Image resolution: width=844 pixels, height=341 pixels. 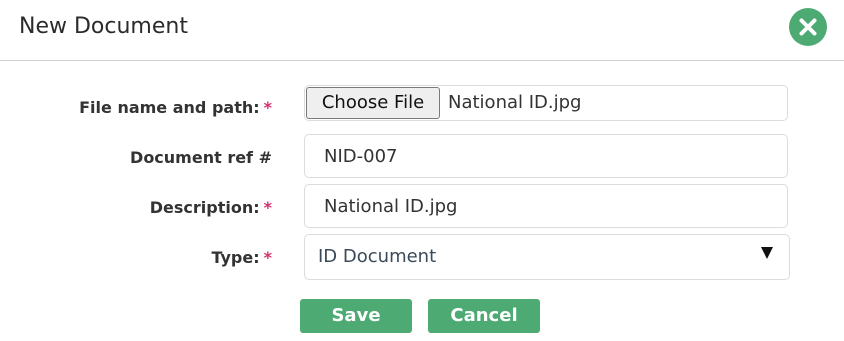 I want to click on type-label-text: Type:, so click(x=235, y=257).